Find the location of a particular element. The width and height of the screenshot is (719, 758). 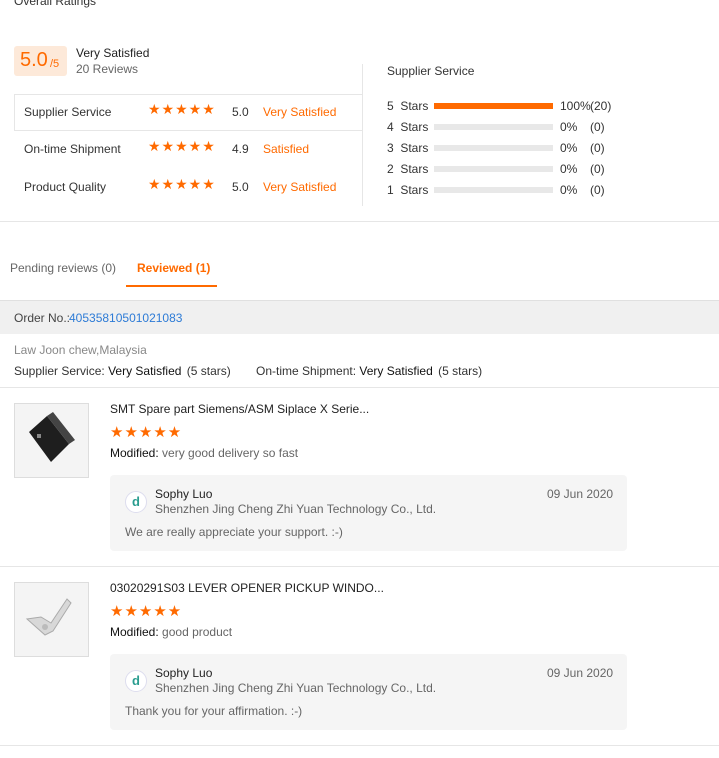

overall-score-badge: 5.0 /5 is located at coordinates (40, 61).